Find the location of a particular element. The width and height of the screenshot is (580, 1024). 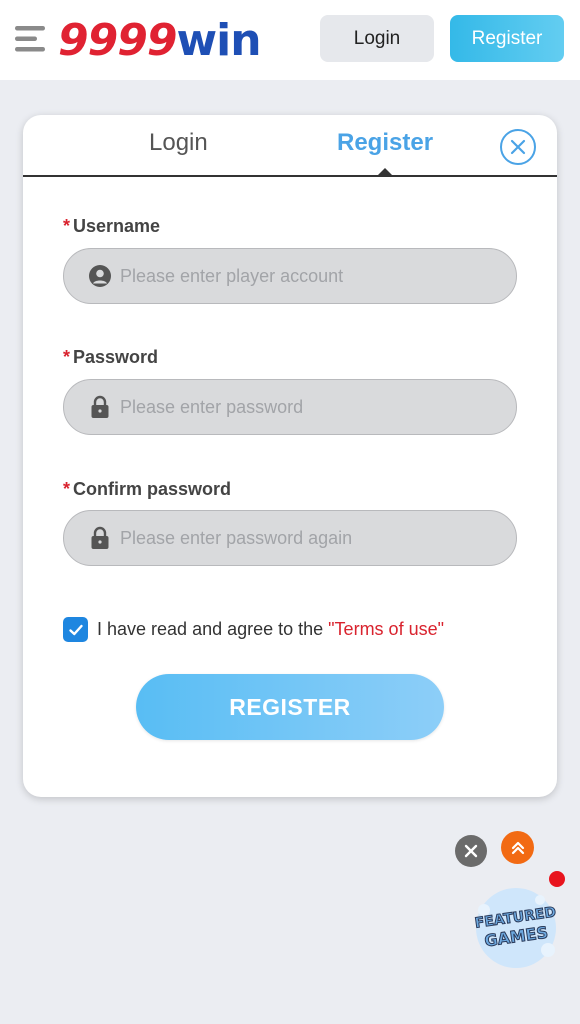

checkmark-icon is located at coordinates (75, 629).